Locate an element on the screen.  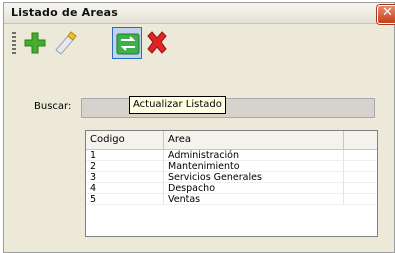
cell-codigo: 2 is located at coordinates (125, 166).